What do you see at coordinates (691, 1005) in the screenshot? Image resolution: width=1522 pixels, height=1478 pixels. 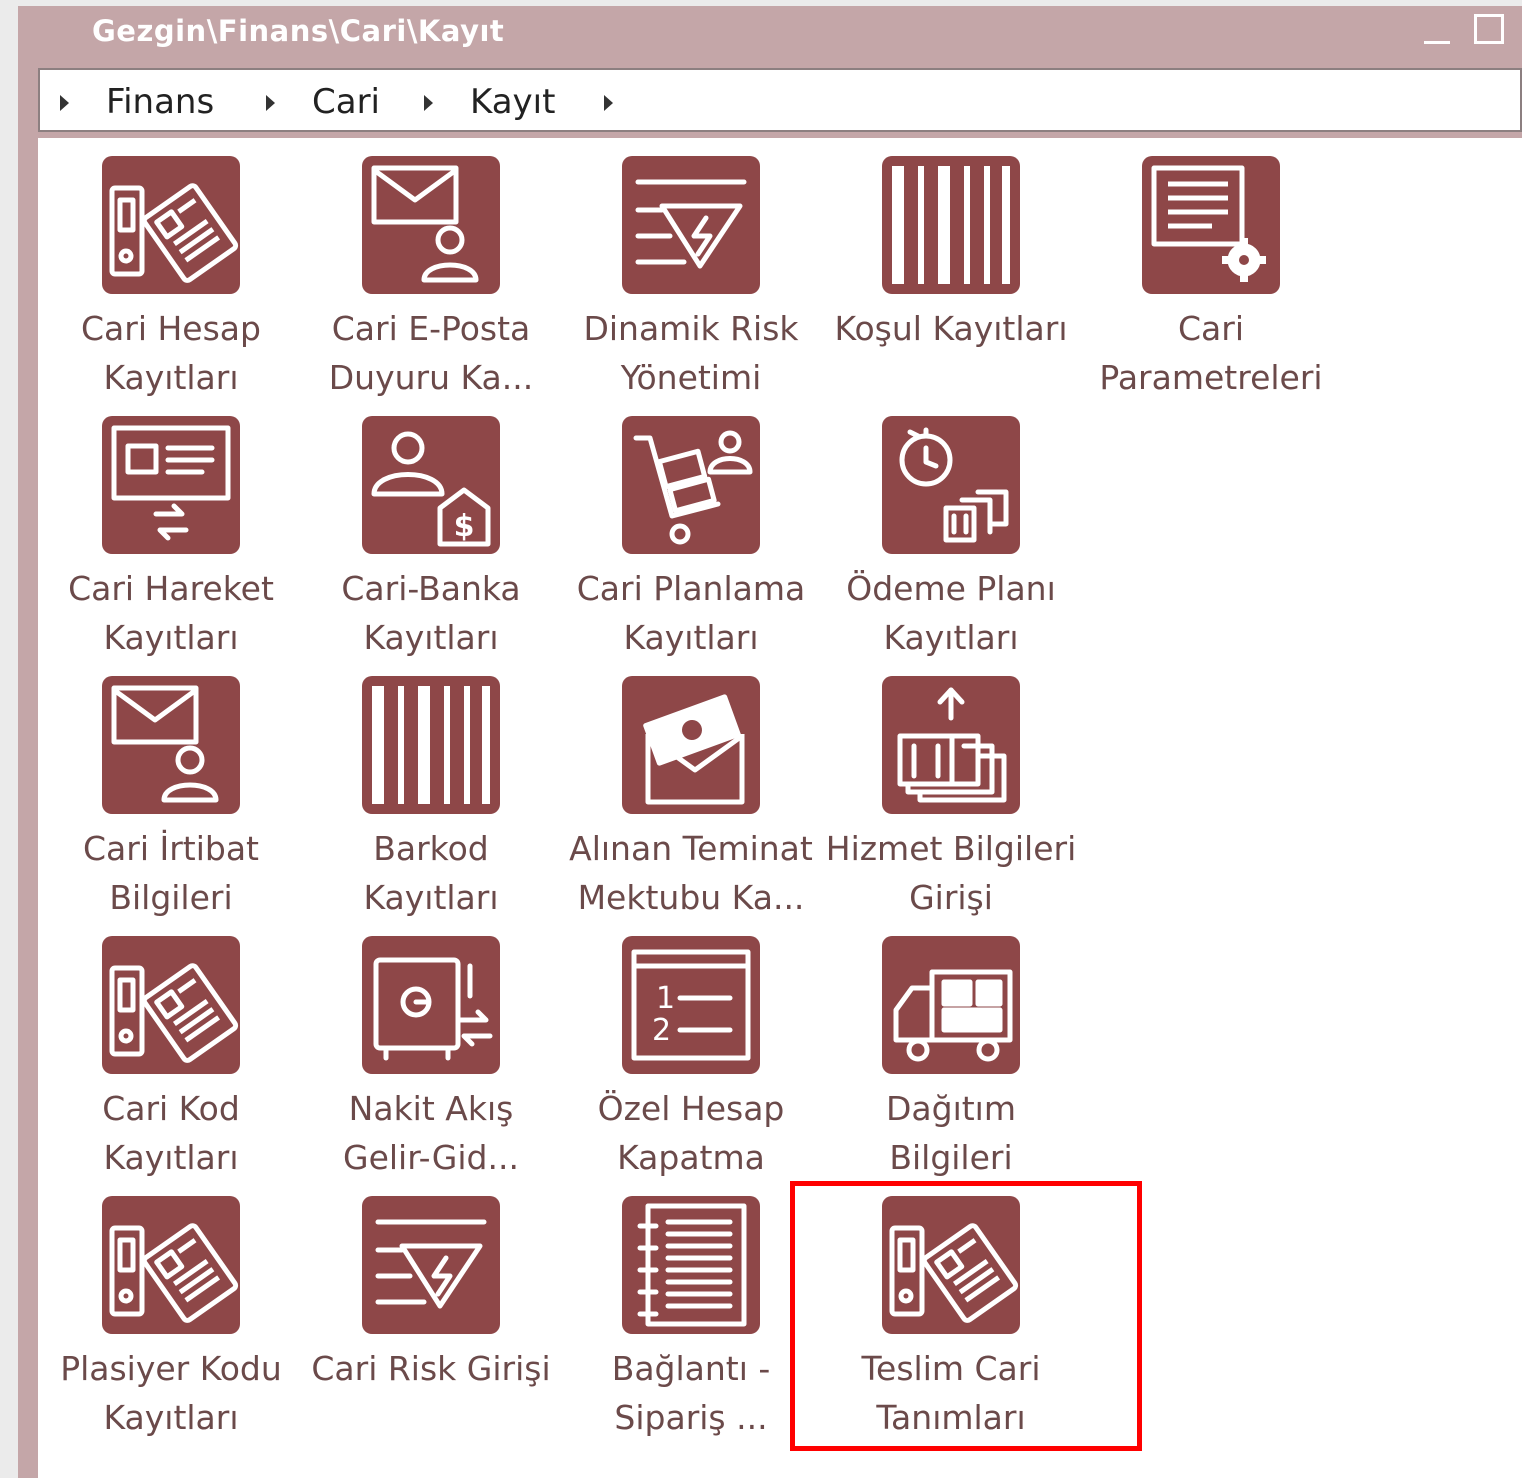 I see `numbered-list-icon: 1 2` at bounding box center [691, 1005].